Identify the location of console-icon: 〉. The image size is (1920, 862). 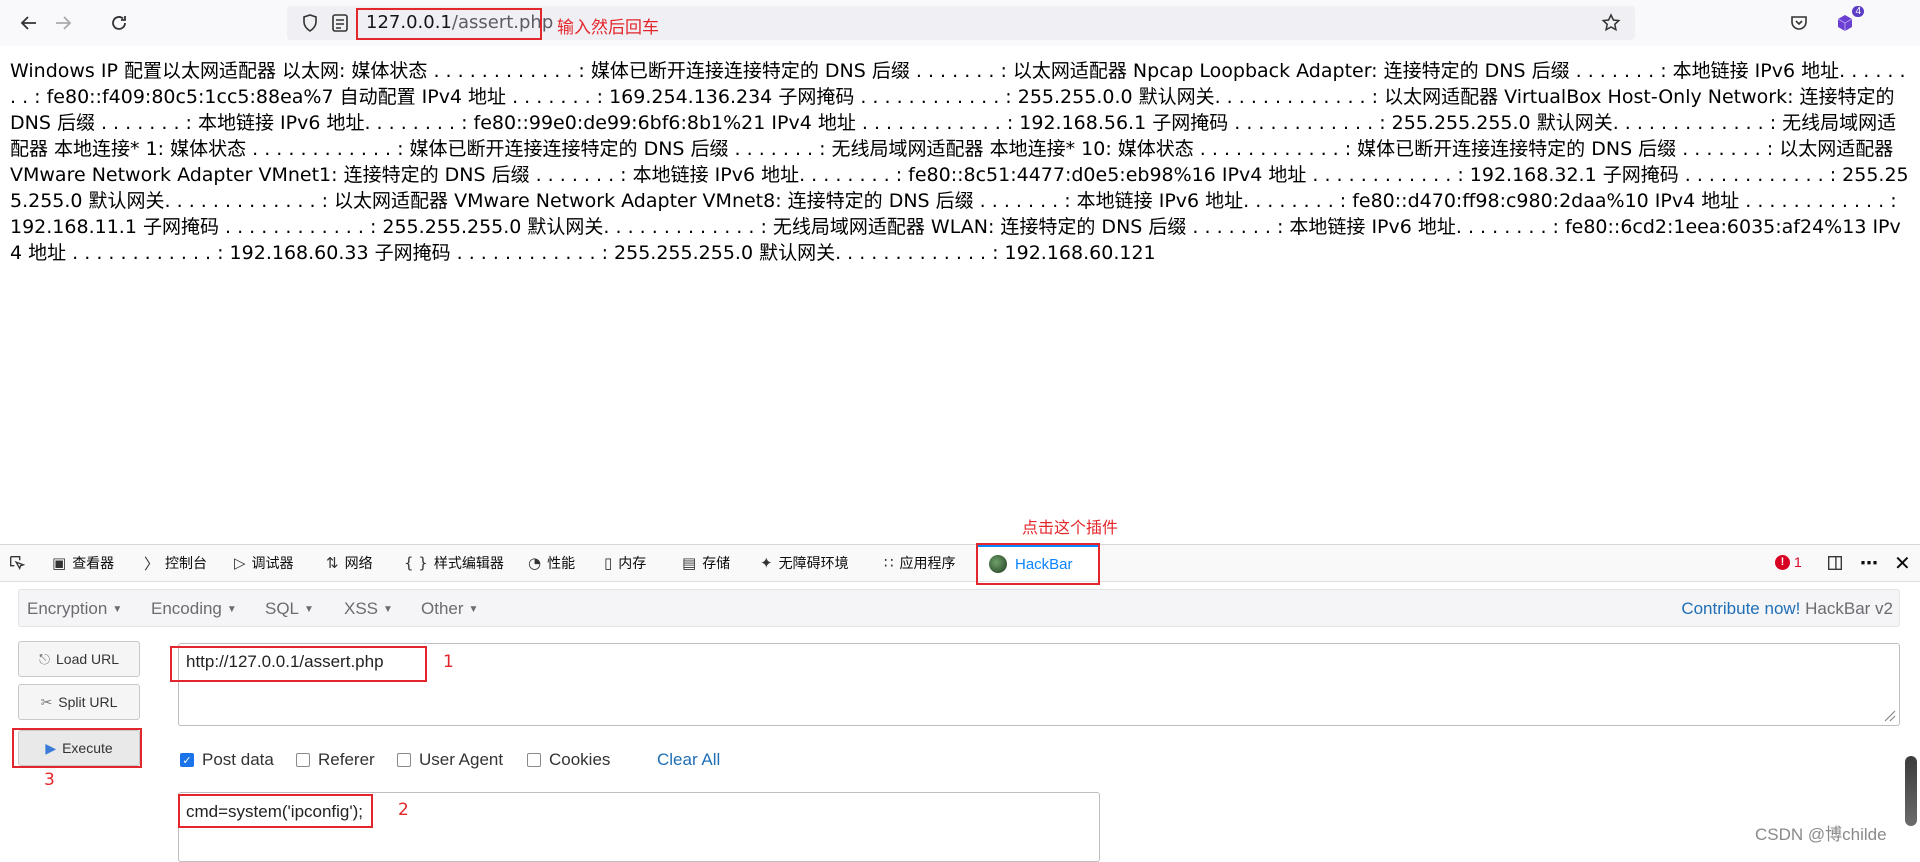
(152, 563).